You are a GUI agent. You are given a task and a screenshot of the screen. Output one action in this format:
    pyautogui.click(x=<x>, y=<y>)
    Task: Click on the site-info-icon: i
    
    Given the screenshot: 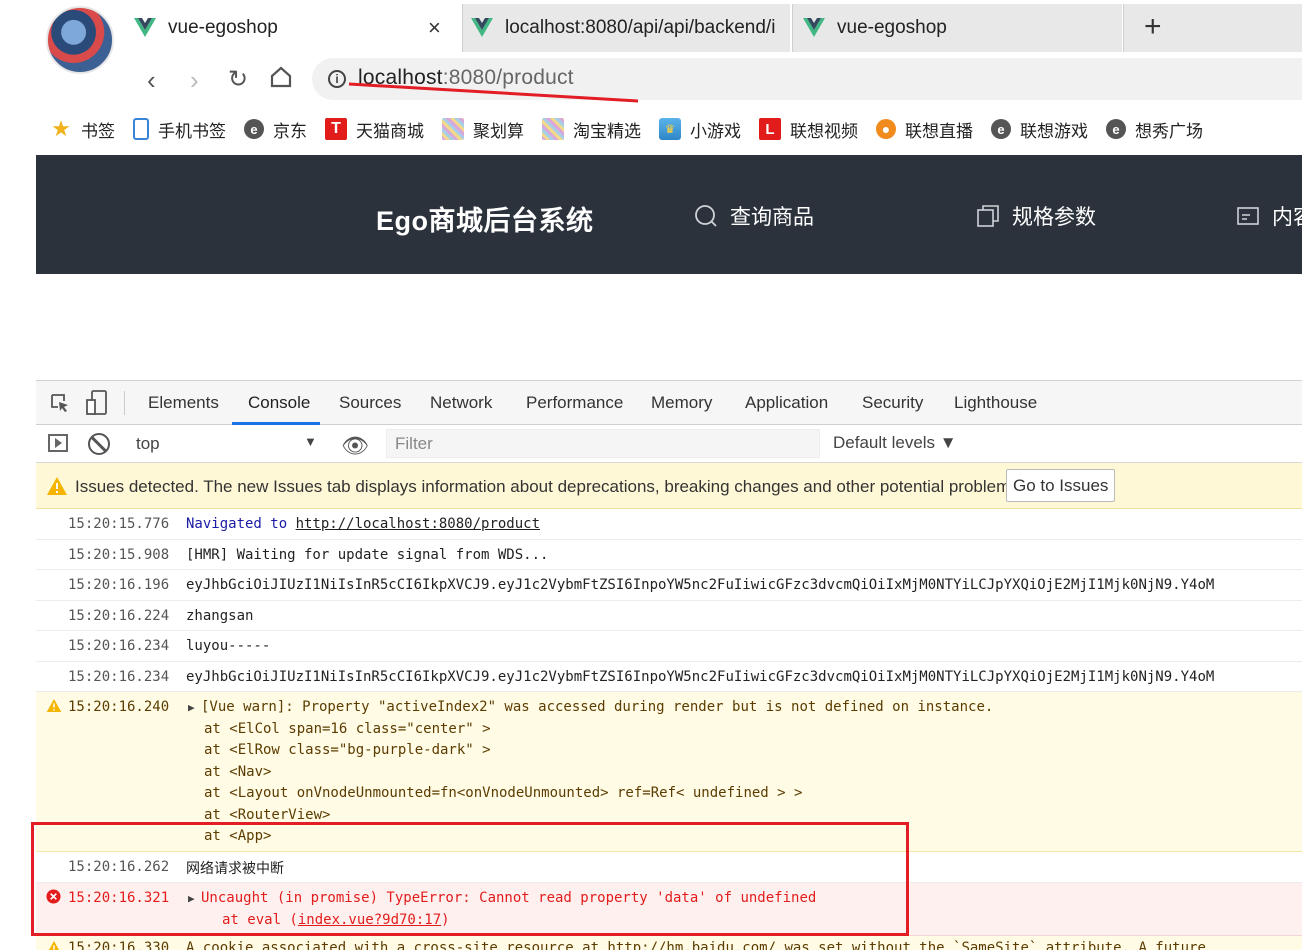 What is the action you would take?
    pyautogui.click(x=337, y=79)
    